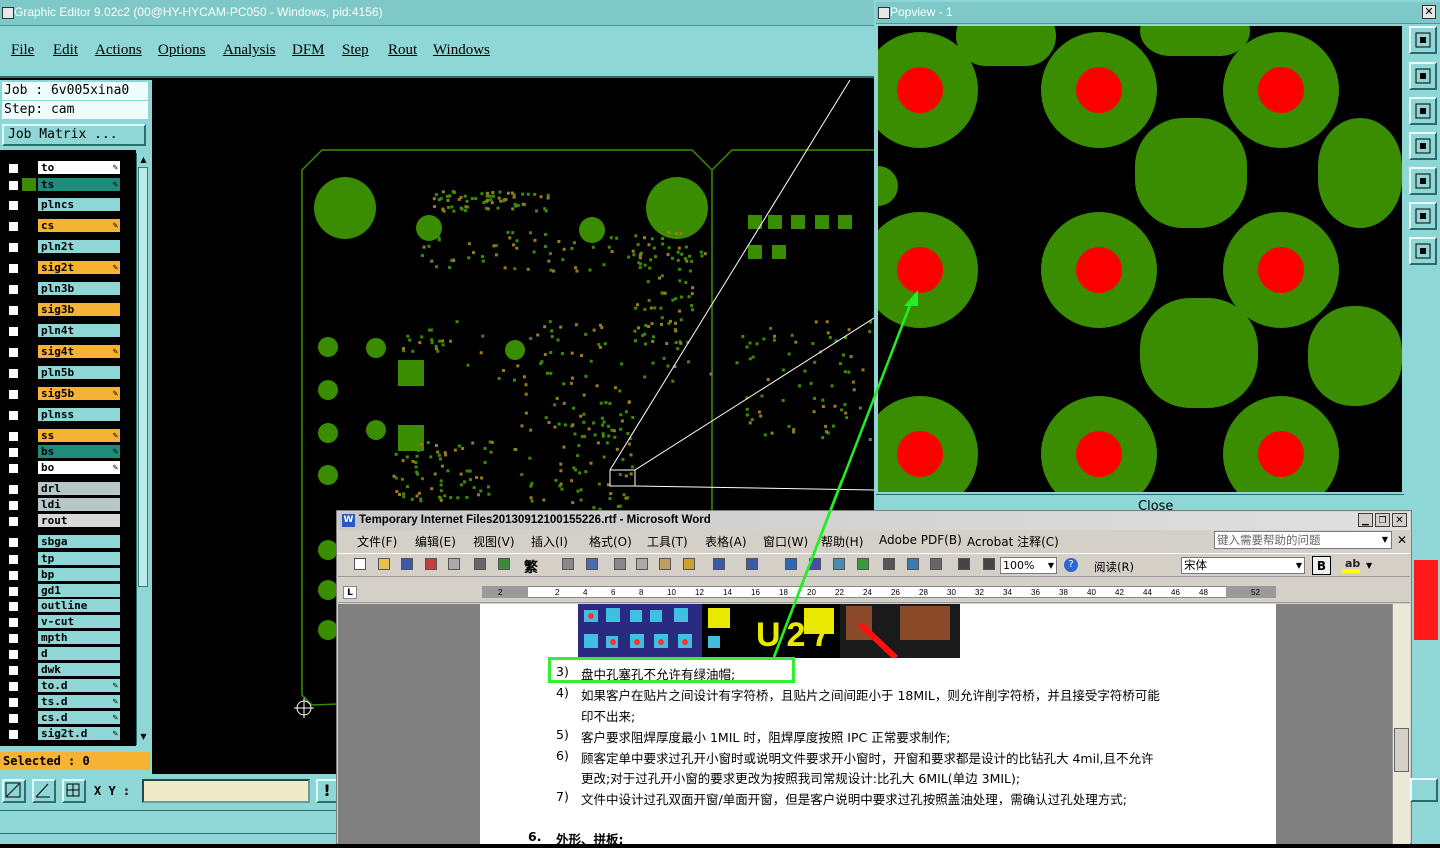 Image resolution: width=1440 pixels, height=848 pixels. I want to click on menu-rout: Rout, so click(402, 50).